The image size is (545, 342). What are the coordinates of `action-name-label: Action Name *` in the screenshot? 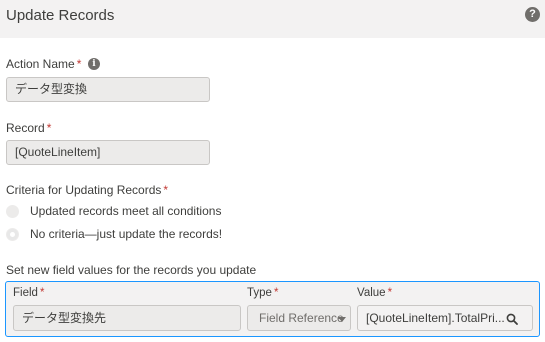 It's located at (44, 64).